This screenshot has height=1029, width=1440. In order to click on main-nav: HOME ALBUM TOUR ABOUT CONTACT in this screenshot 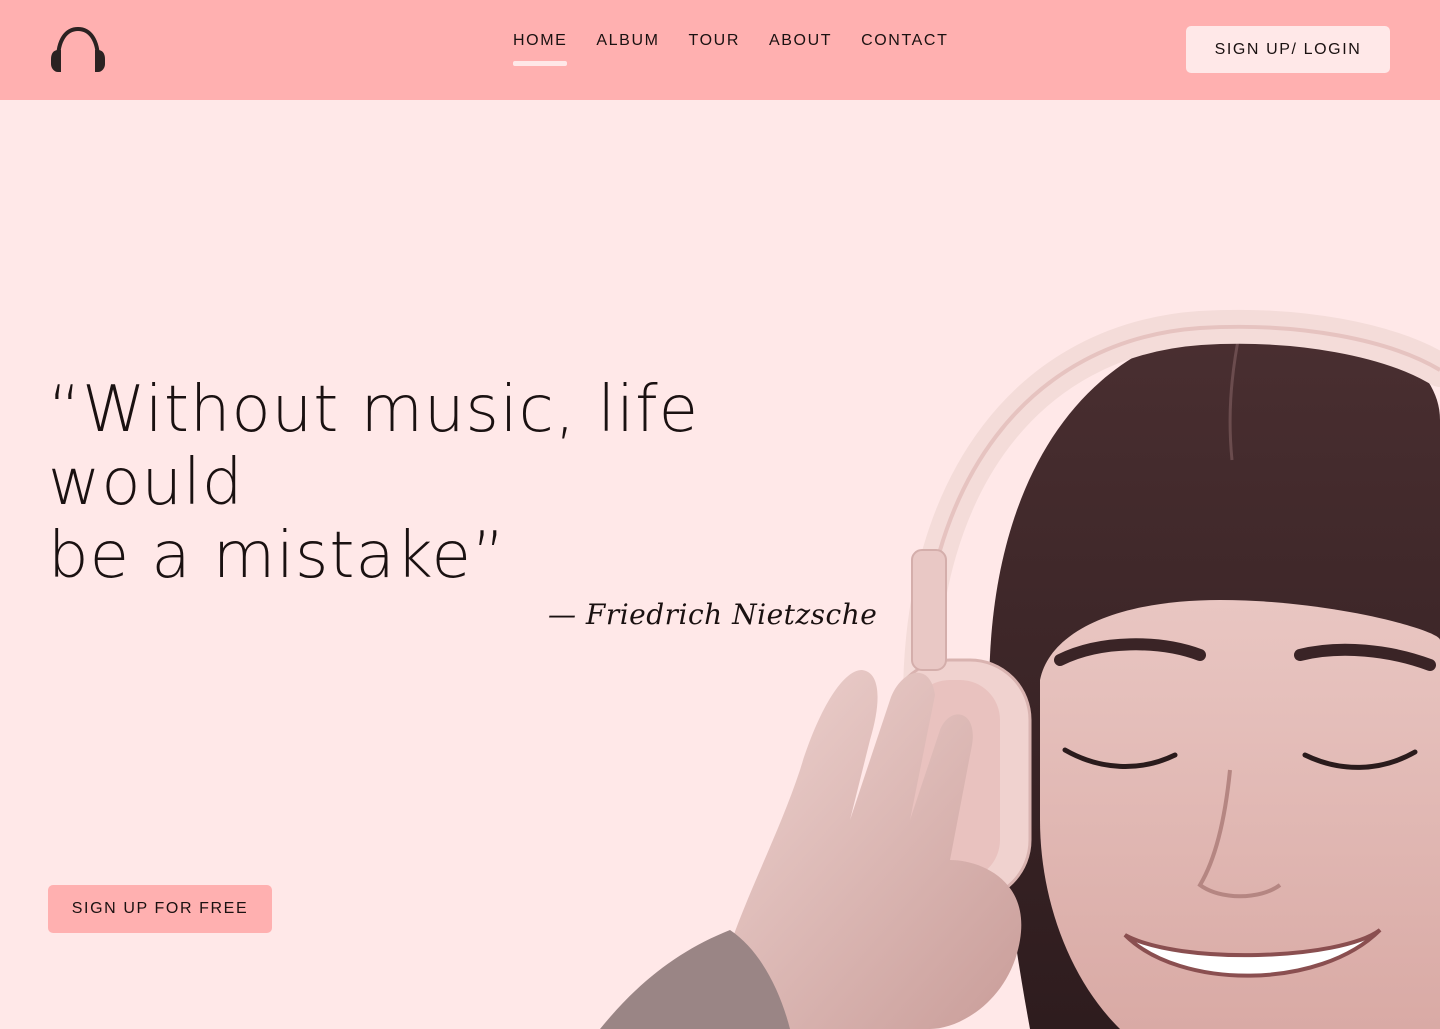, I will do `click(730, 48)`.